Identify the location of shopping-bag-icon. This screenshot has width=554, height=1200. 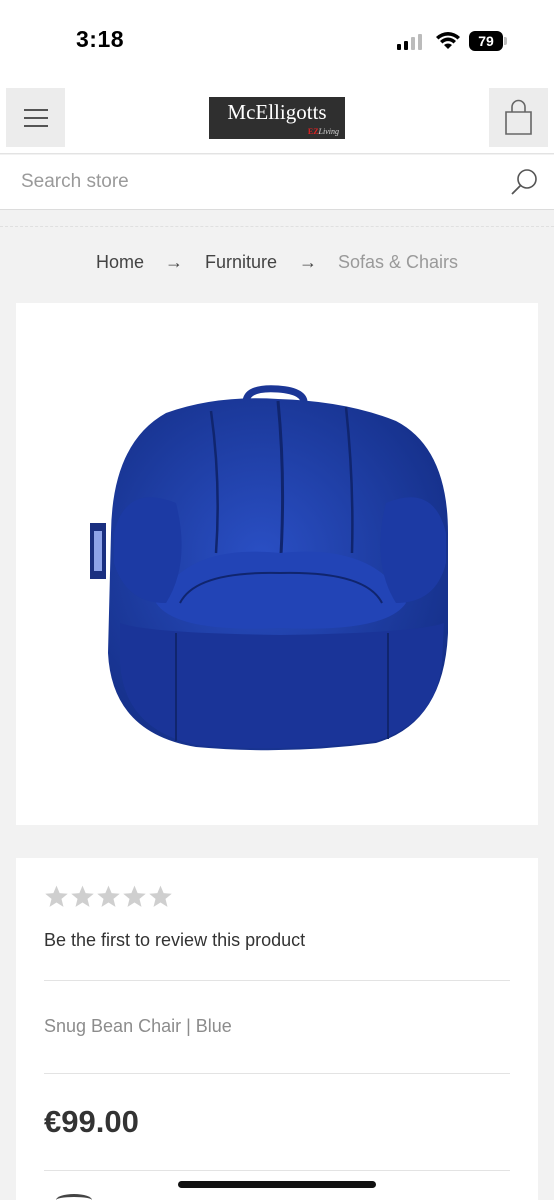
(518, 117).